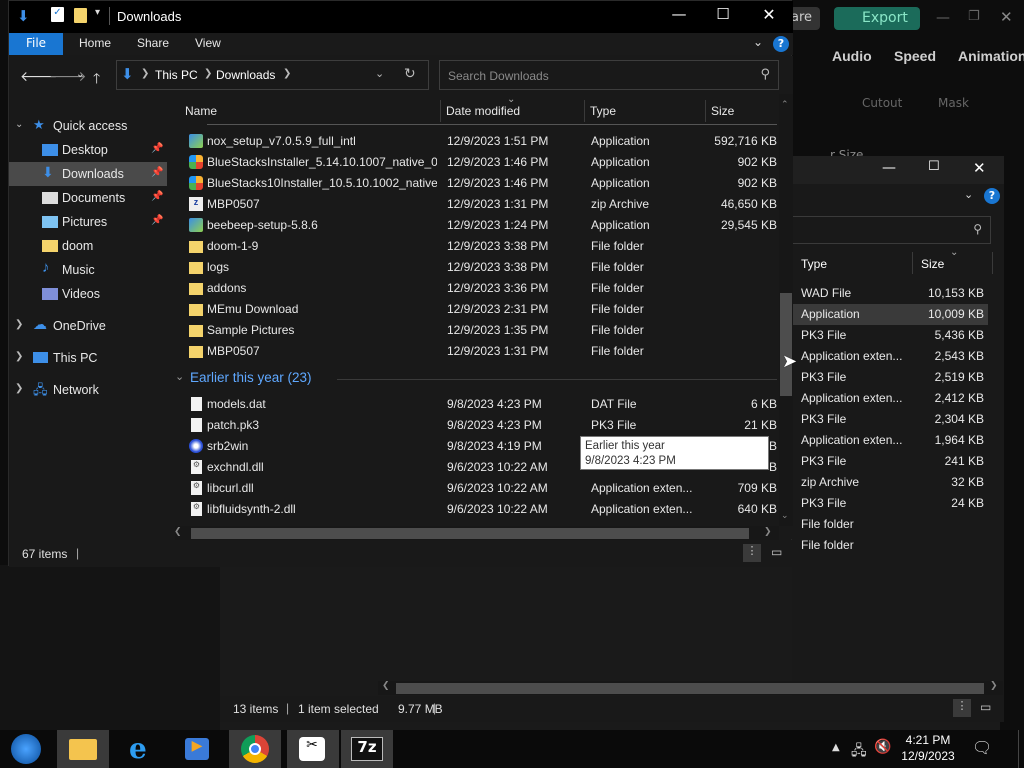 The image size is (1024, 768). I want to click on new-folder-icon, so click(80, 15).